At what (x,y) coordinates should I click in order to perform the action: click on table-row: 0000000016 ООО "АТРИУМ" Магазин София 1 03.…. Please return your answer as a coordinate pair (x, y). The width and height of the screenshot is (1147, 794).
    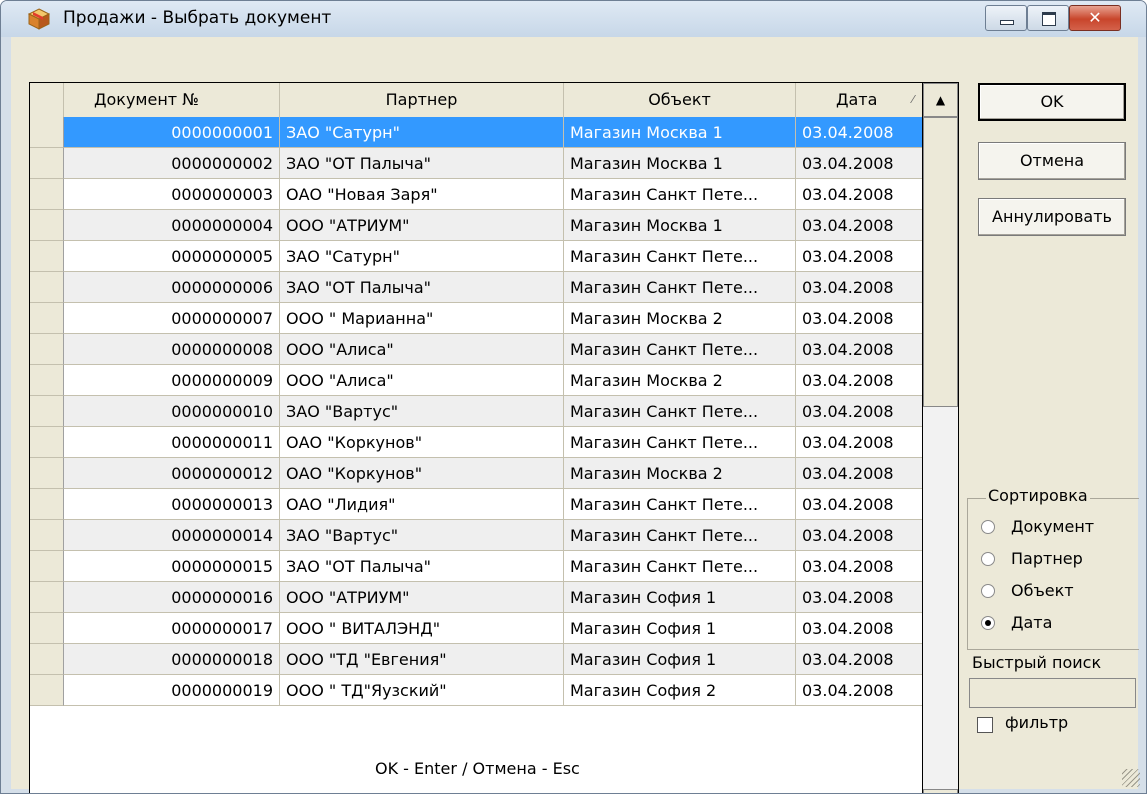
    Looking at the image, I should click on (476, 597).